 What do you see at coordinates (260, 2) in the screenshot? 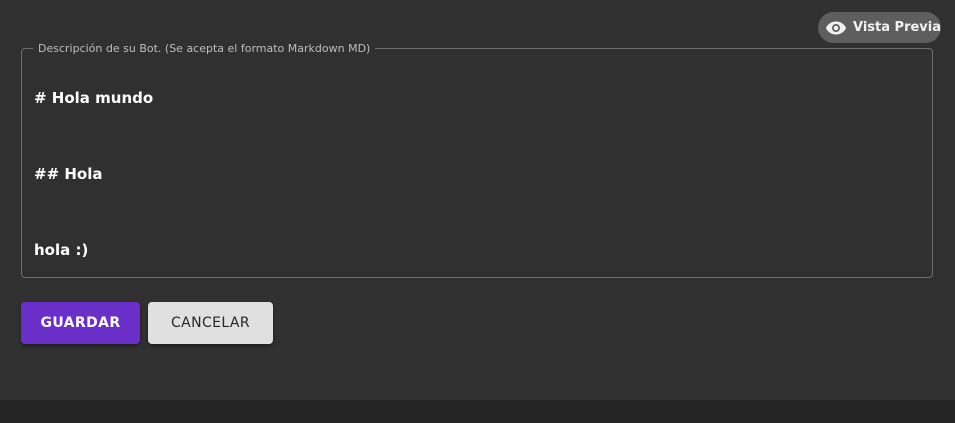
I see `clipped-previous-content` at bounding box center [260, 2].